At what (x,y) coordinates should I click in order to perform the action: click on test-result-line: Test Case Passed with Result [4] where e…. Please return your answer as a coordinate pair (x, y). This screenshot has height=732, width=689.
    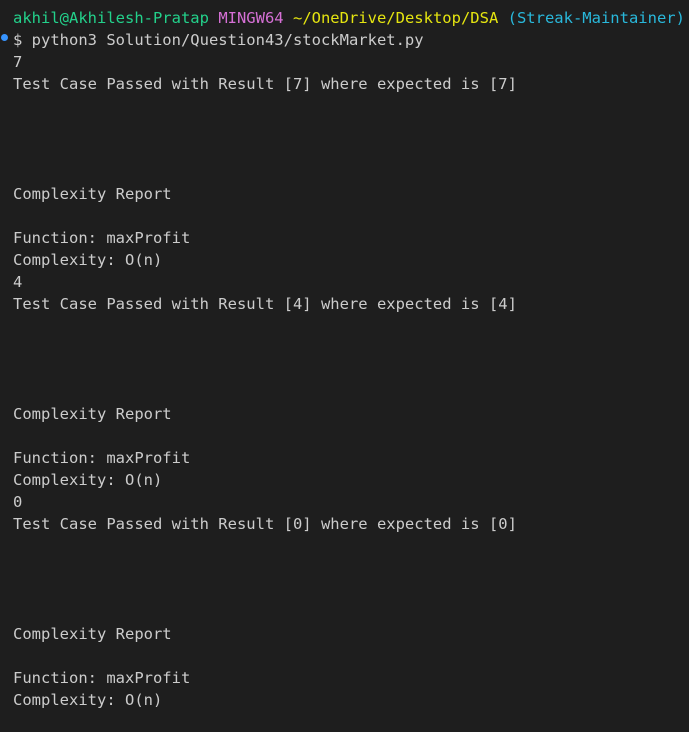
    Looking at the image, I should click on (265, 304).